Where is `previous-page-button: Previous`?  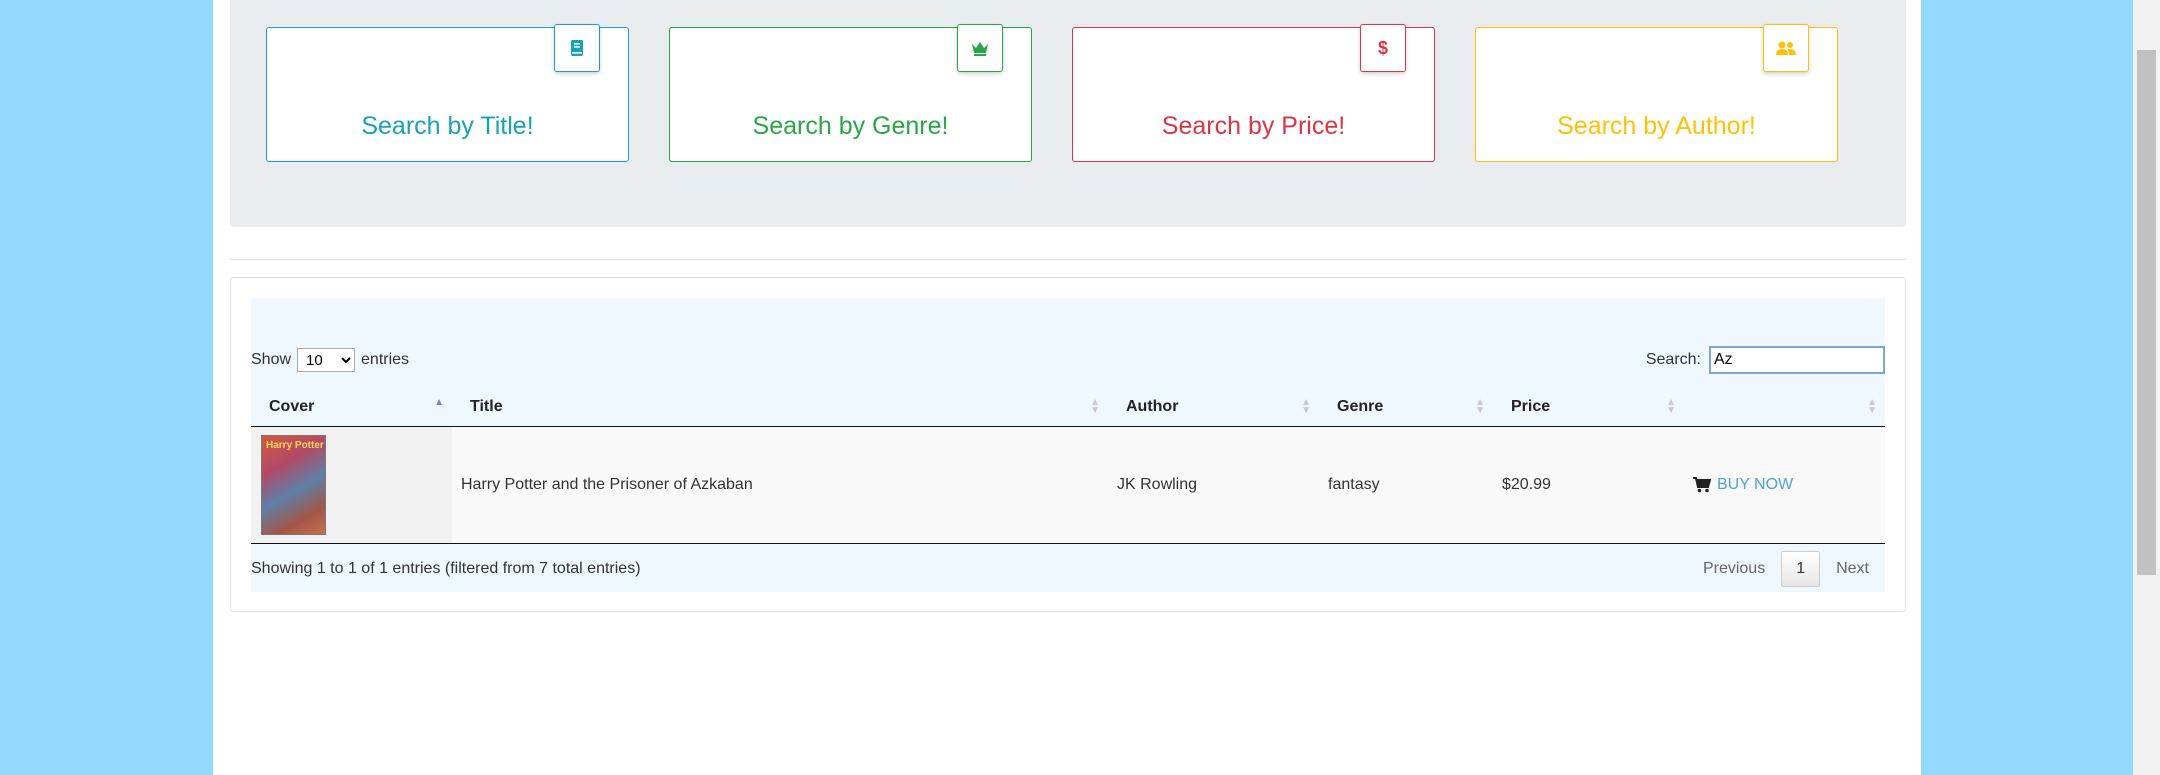 previous-page-button: Previous is located at coordinates (1734, 569).